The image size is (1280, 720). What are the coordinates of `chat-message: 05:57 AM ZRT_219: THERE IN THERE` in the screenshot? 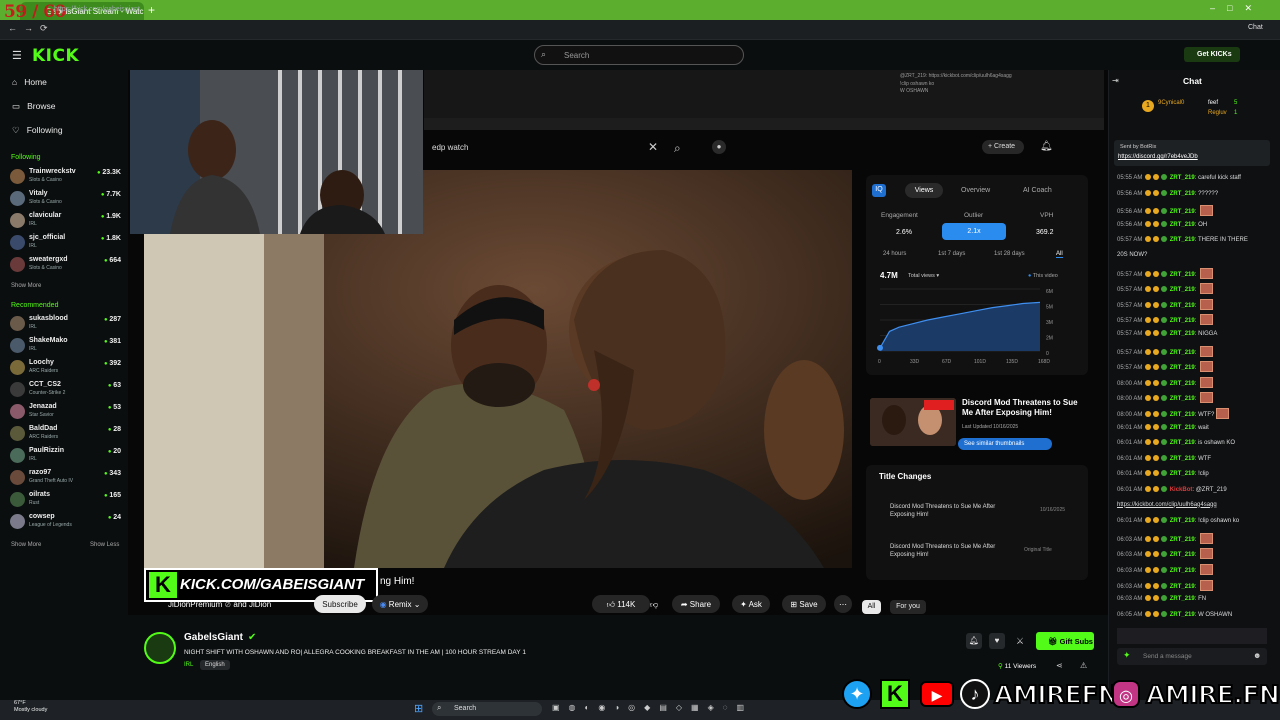 It's located at (1182, 239).